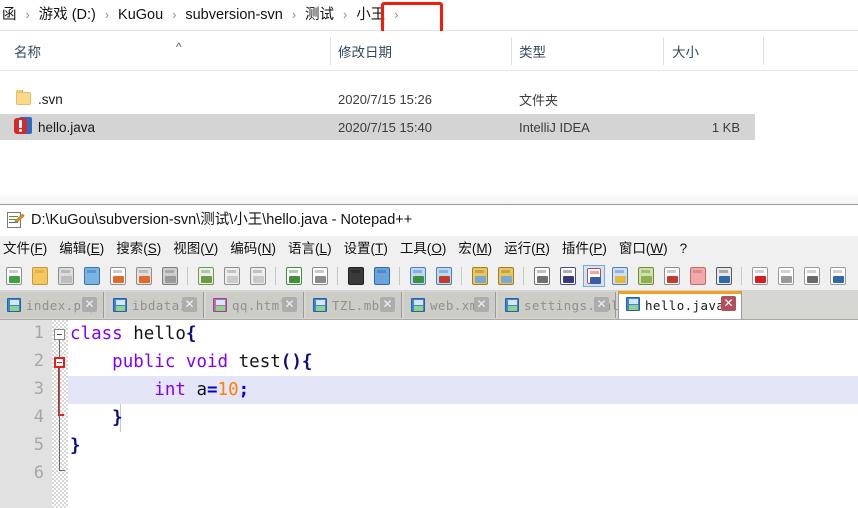 This screenshot has width=858, height=508. What do you see at coordinates (258, 276) in the screenshot?
I see `paste-icon` at bounding box center [258, 276].